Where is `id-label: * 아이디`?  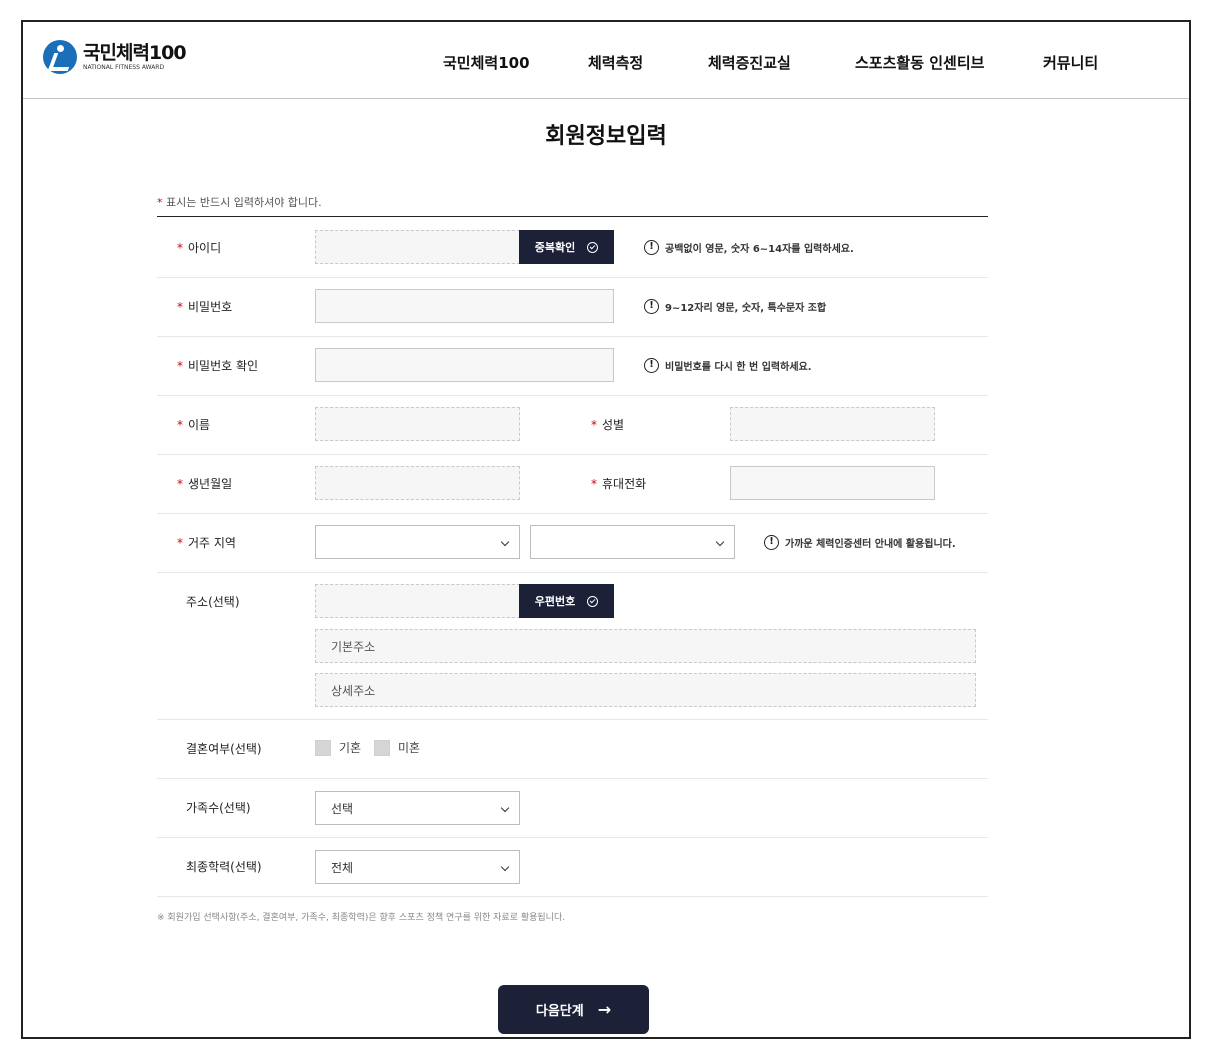 id-label: * 아이디 is located at coordinates (199, 248).